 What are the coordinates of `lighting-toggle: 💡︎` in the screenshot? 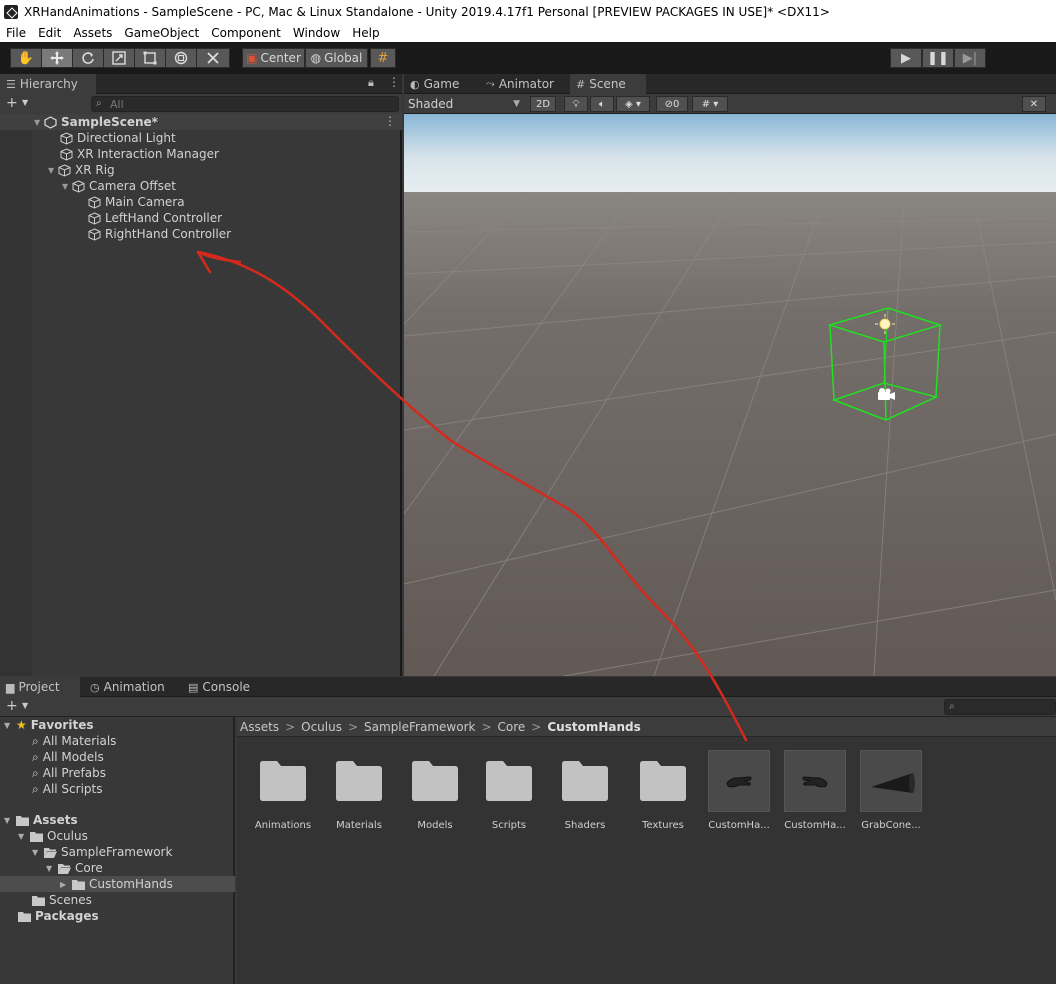 It's located at (576, 104).